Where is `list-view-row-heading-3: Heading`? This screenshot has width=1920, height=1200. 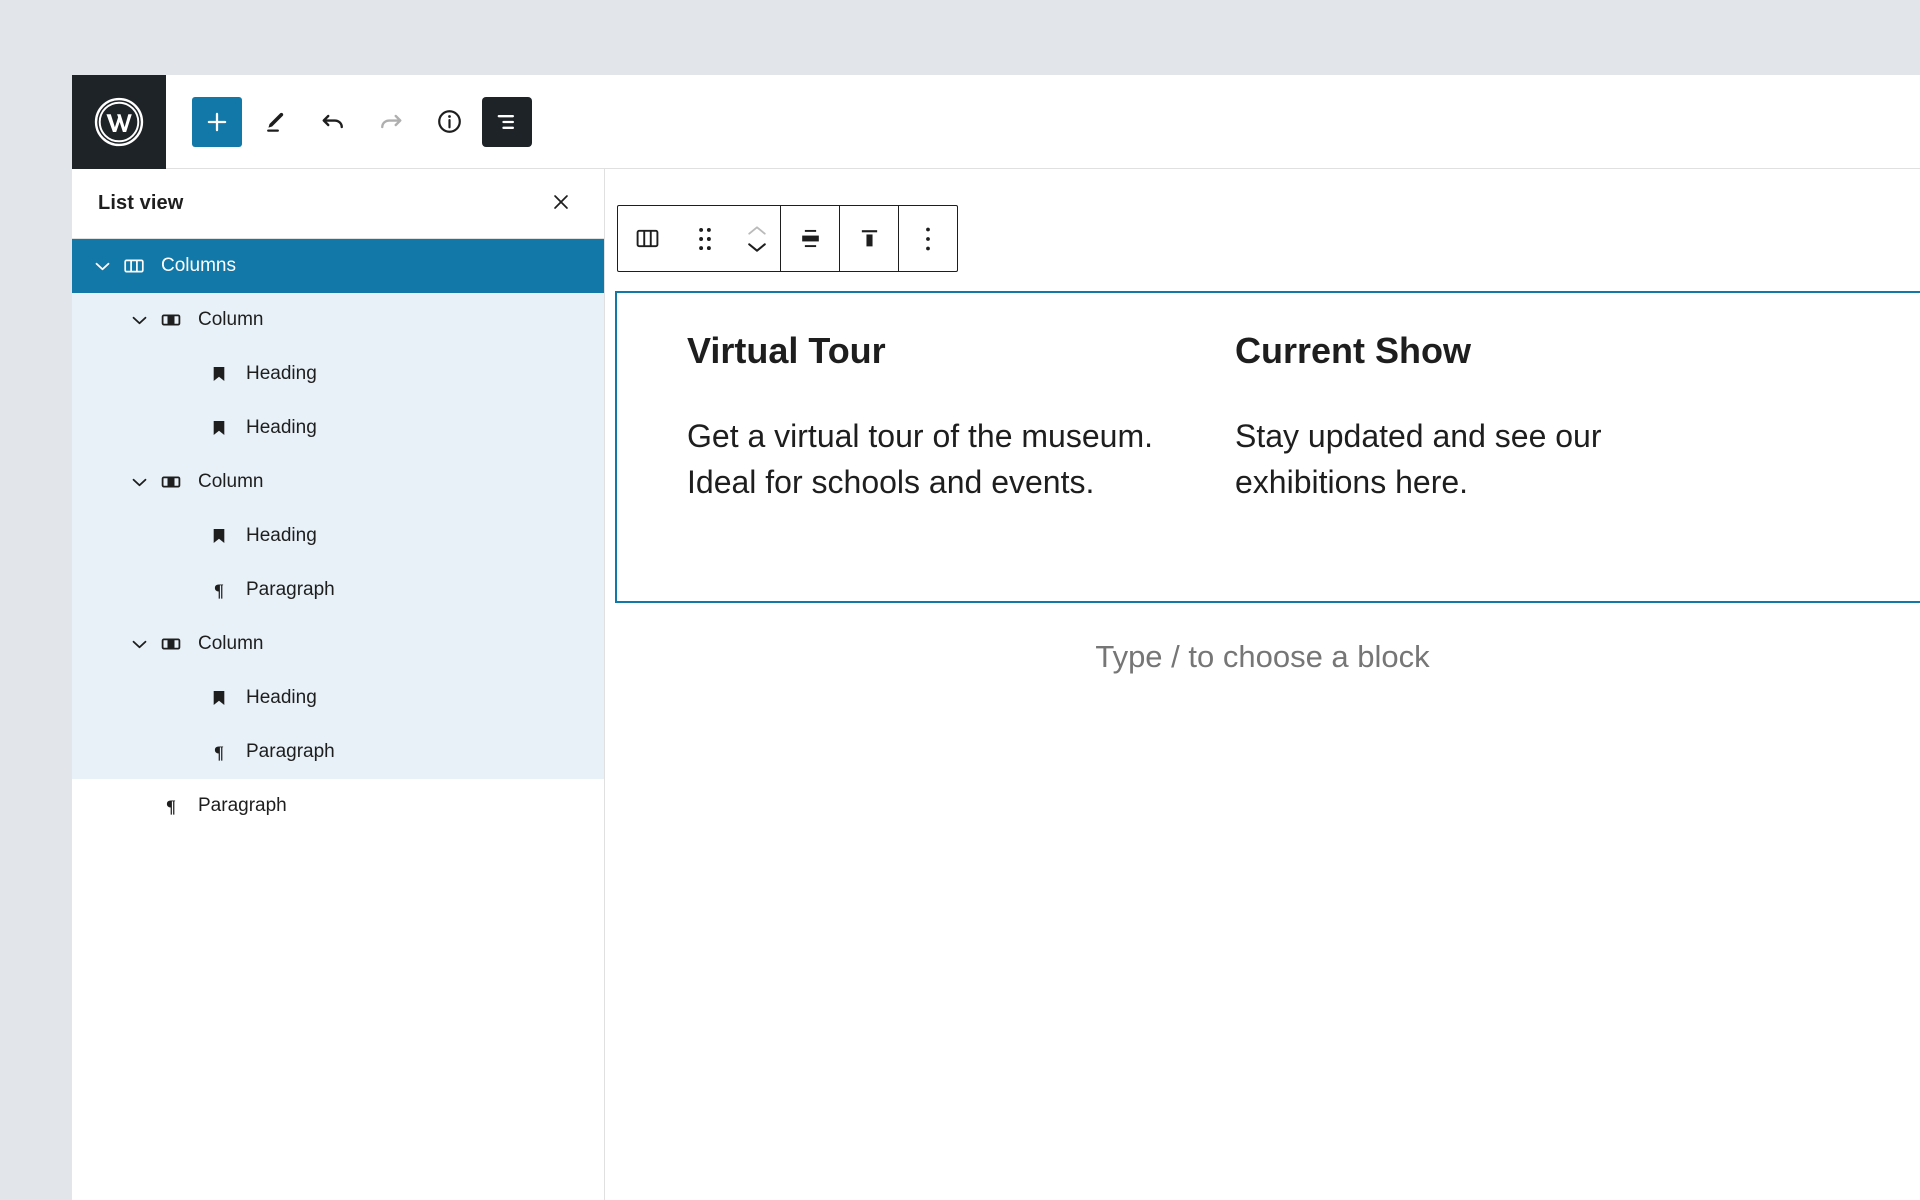 list-view-row-heading-3: Heading is located at coordinates (338, 428).